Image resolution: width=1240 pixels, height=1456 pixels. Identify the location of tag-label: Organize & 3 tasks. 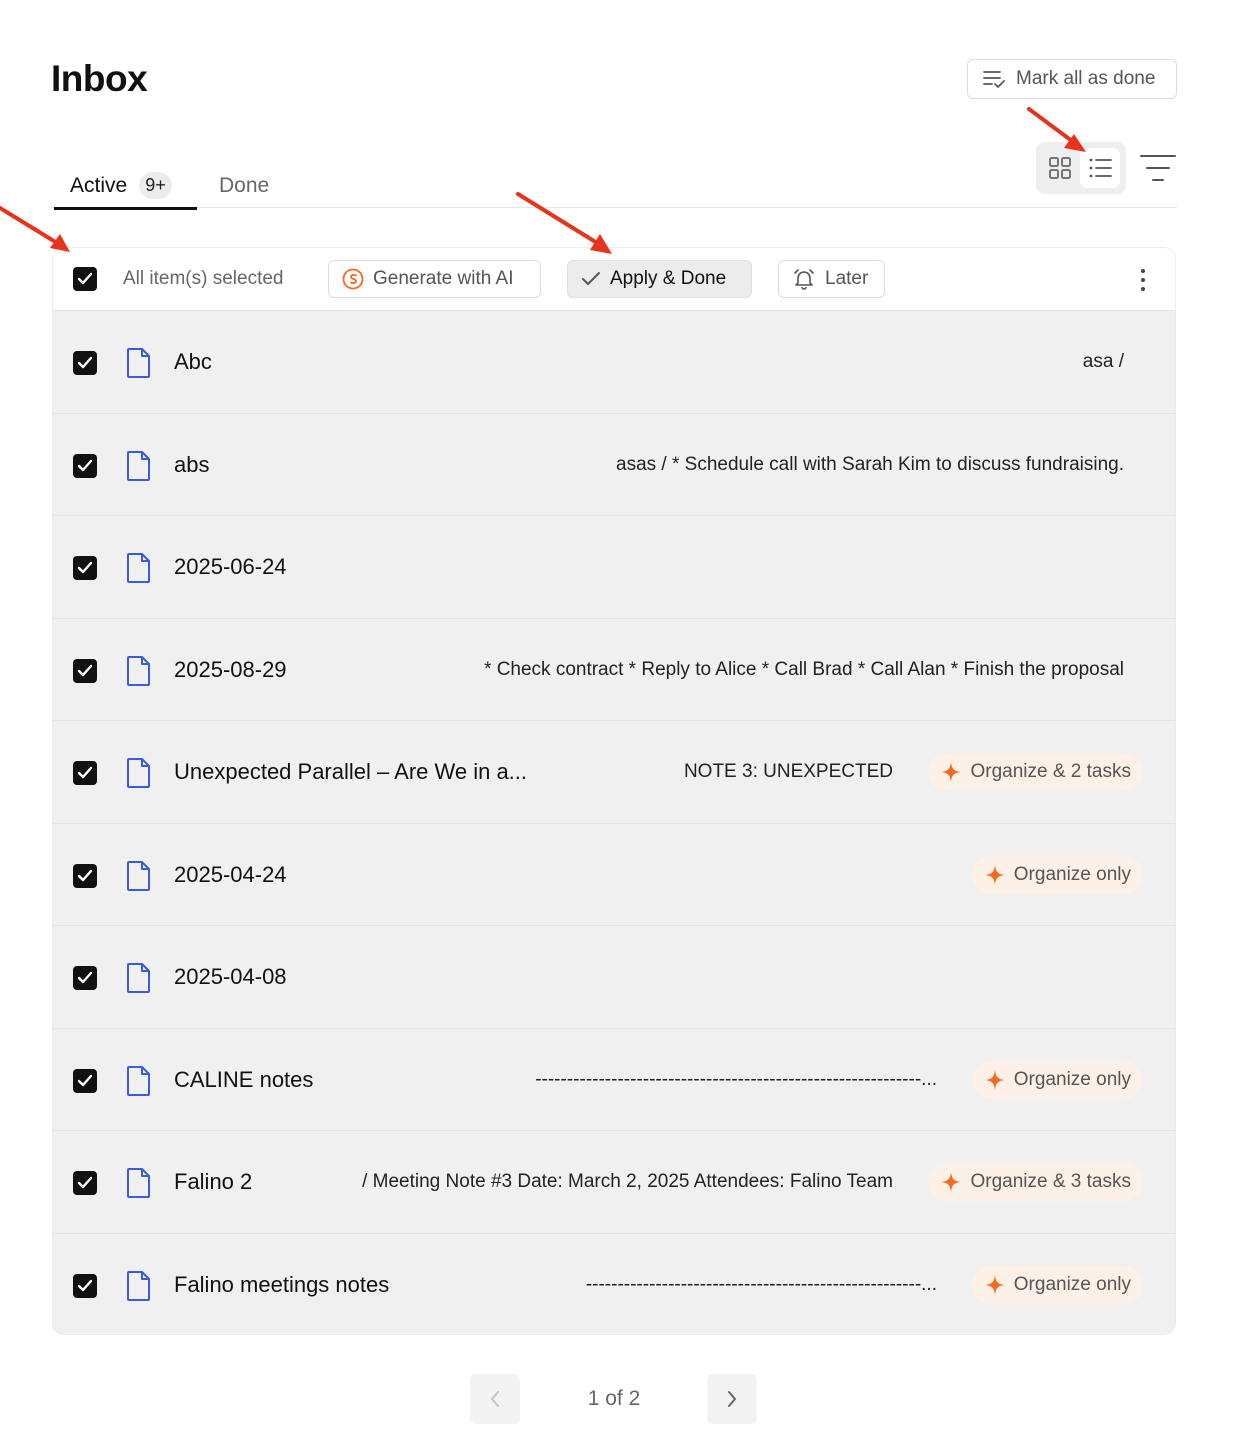
(1050, 1181).